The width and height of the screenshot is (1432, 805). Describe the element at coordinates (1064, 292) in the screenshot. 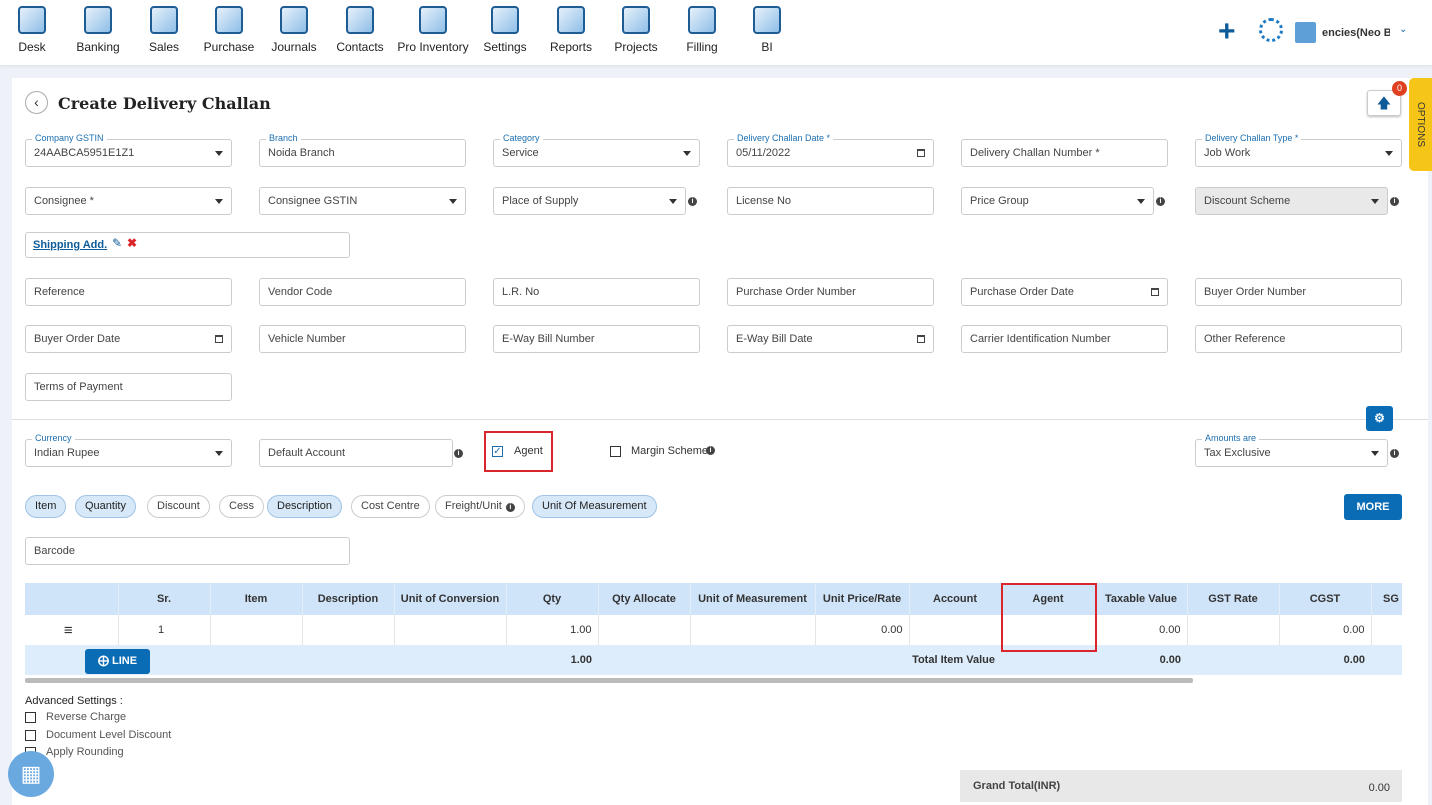

I see `field-purchase-order-date: Purchase Order Date` at that location.